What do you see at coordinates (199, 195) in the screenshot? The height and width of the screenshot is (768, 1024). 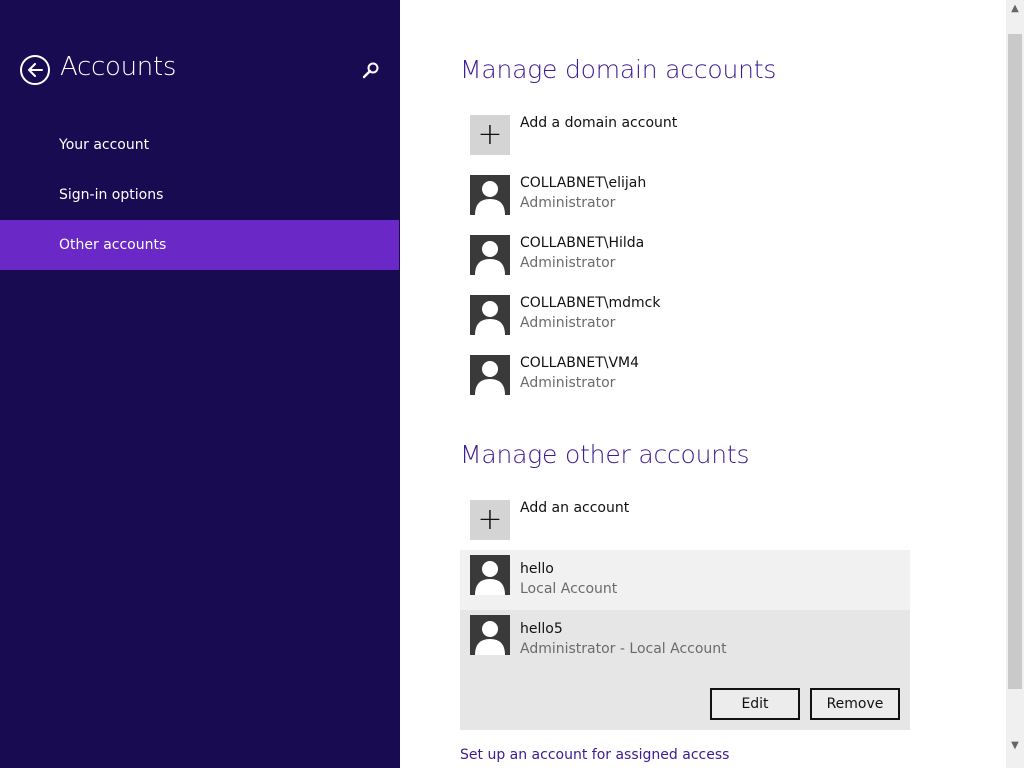 I see `sidebar-item-sign-in-options: Sign-in options` at bounding box center [199, 195].